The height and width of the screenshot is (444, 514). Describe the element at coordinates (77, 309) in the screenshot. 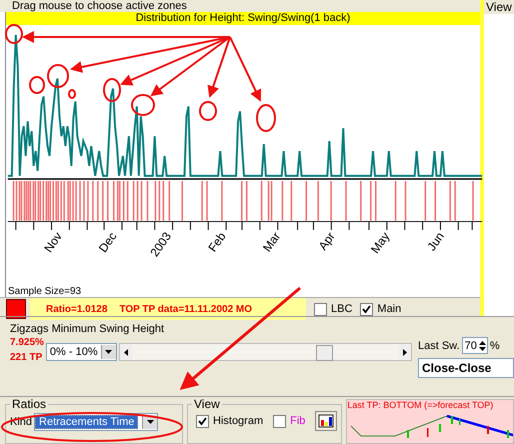

I see `ratio-text: Ratio=1.0128` at that location.